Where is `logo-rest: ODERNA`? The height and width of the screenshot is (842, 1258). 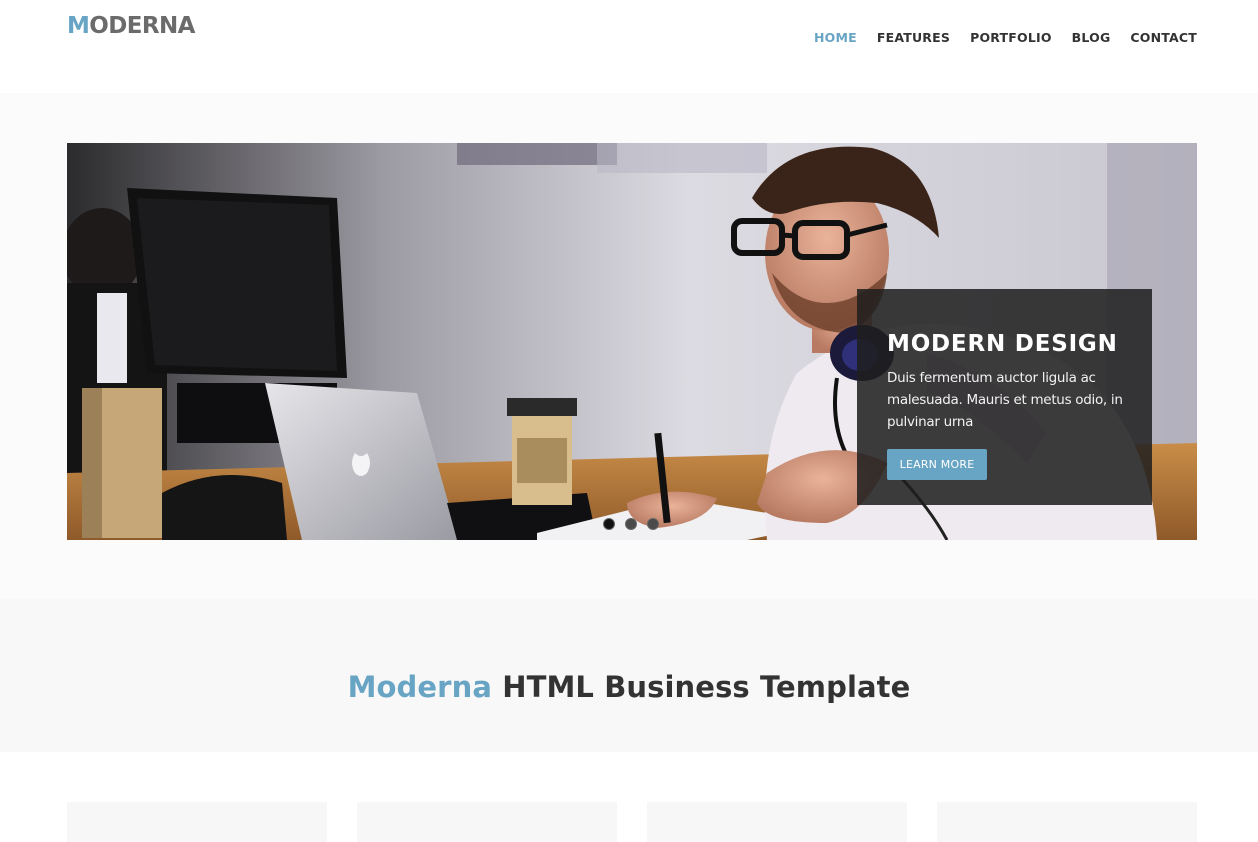
logo-rest: ODERNA is located at coordinates (142, 26).